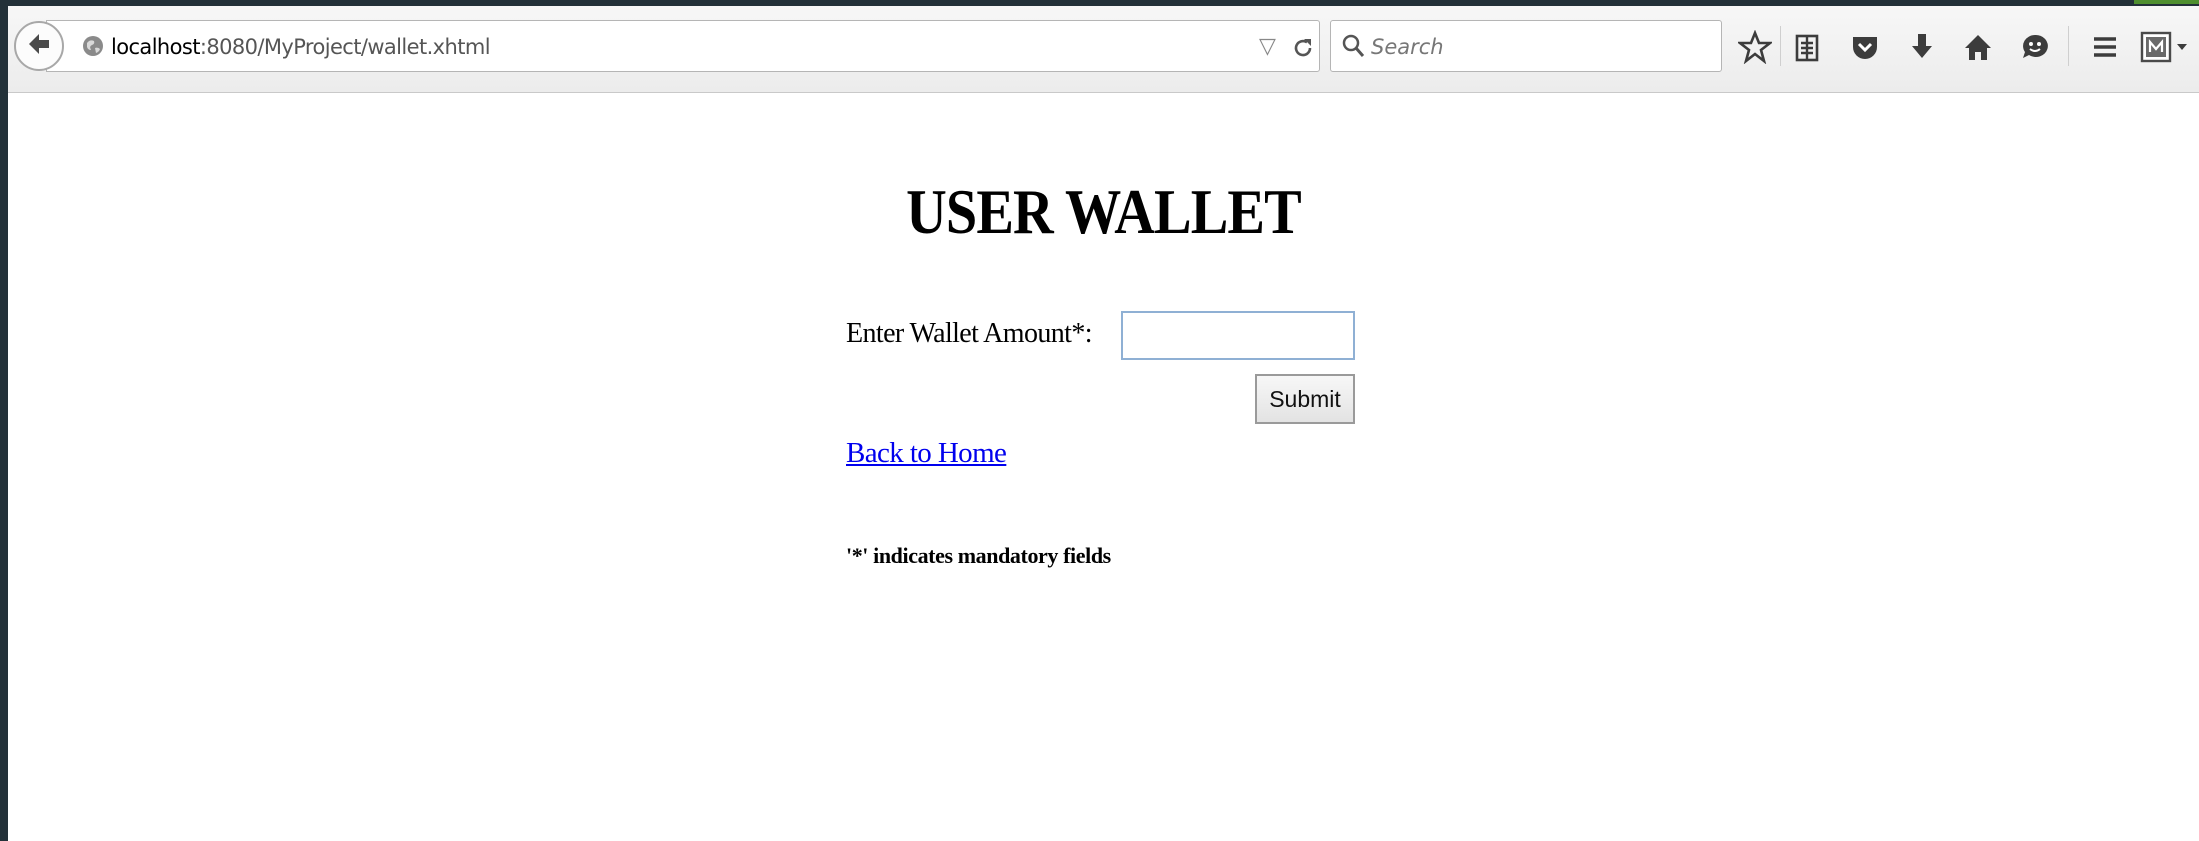  I want to click on back-button, so click(39, 46).